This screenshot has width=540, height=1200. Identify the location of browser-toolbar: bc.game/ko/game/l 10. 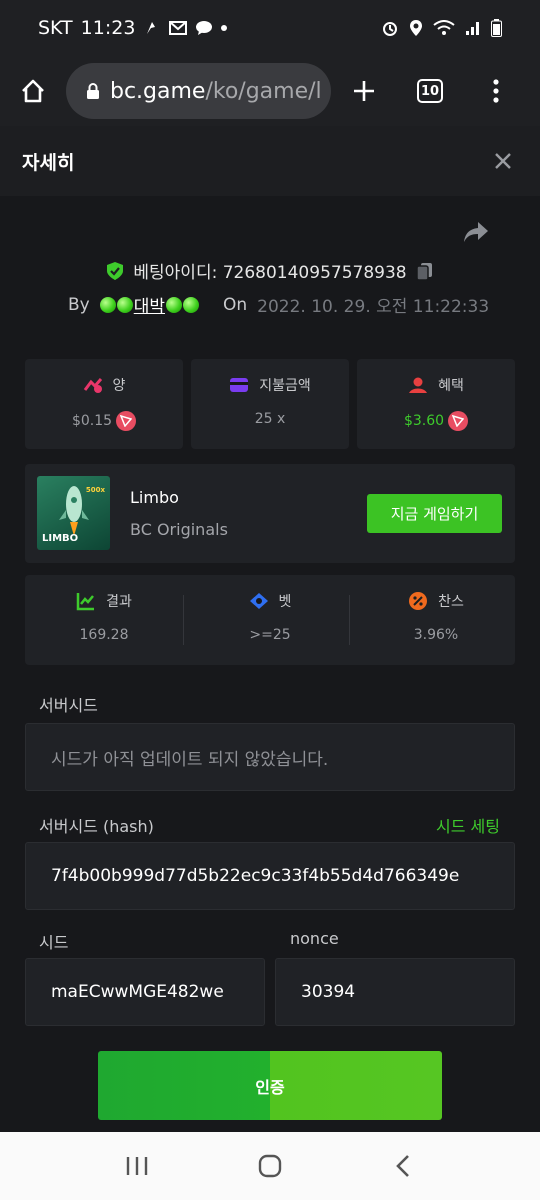
(270, 91).